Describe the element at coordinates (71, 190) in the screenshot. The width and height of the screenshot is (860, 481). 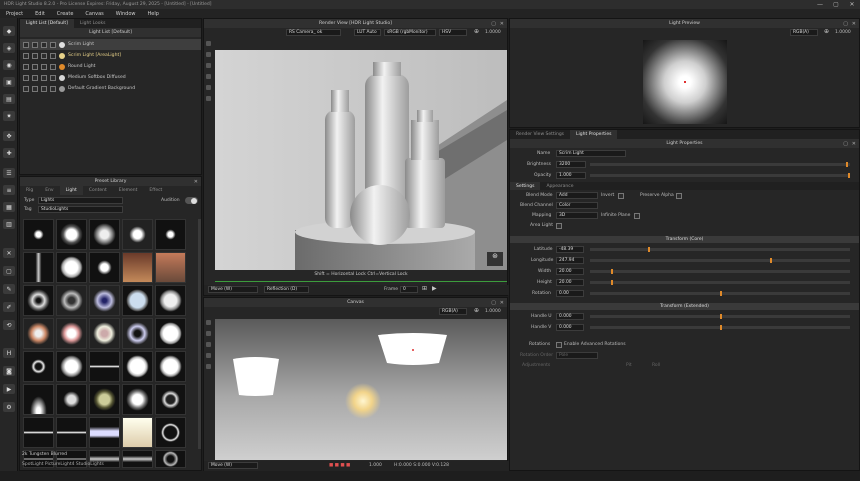
I see `tab-light: Light` at that location.